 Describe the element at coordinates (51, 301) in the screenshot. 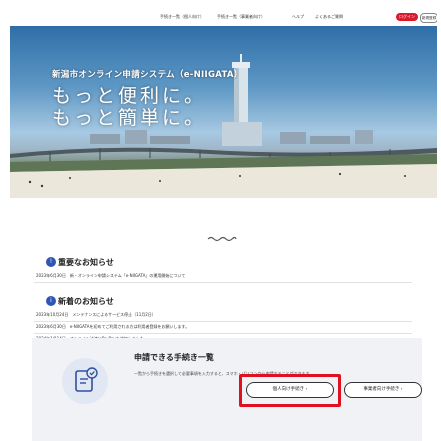

I see `news-icon: i` at that location.